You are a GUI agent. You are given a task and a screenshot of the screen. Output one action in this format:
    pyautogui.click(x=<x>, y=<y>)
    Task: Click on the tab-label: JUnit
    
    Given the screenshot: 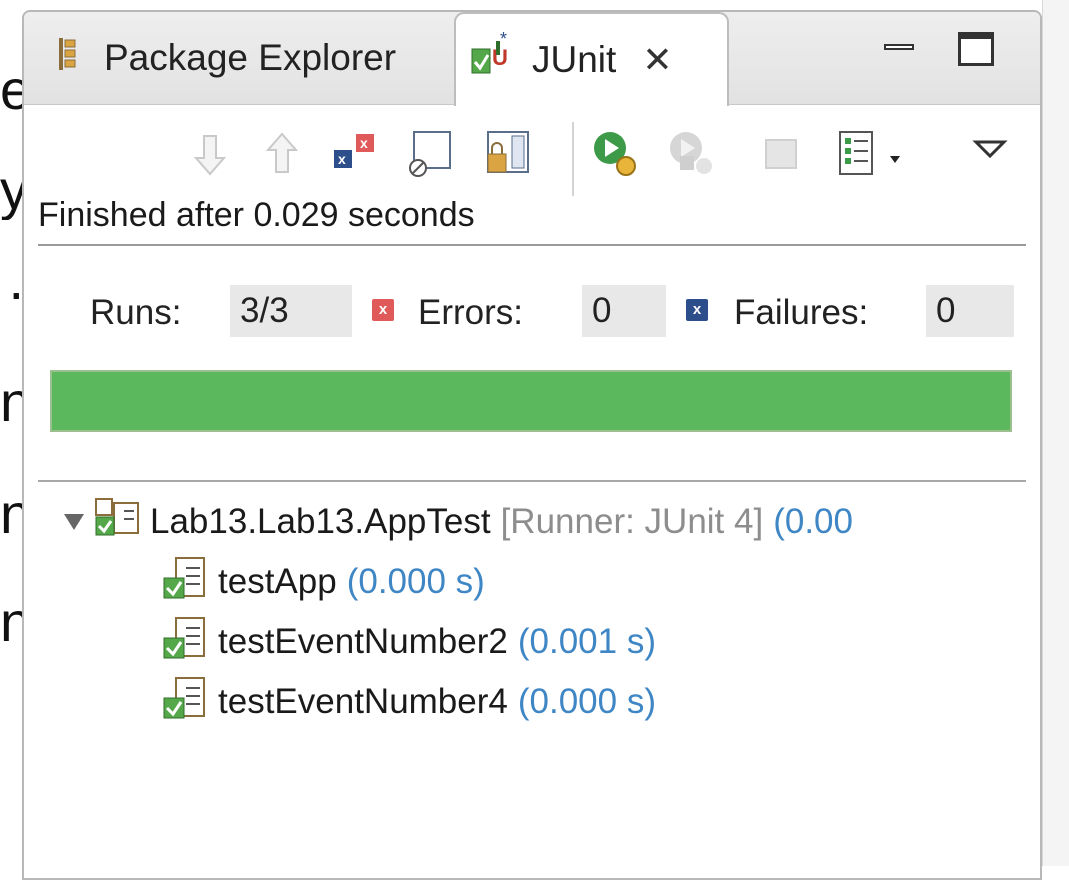 What is the action you would take?
    pyautogui.click(x=574, y=59)
    